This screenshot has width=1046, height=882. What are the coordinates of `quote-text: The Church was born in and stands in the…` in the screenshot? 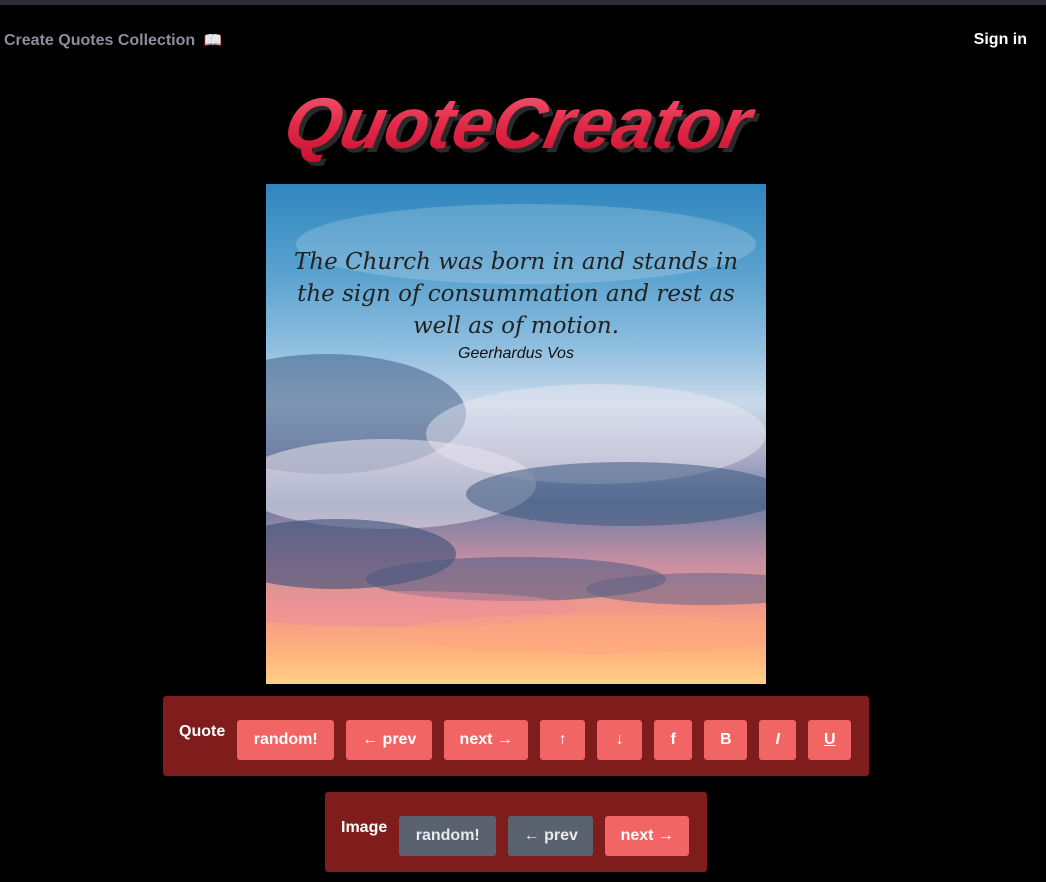 It's located at (516, 294).